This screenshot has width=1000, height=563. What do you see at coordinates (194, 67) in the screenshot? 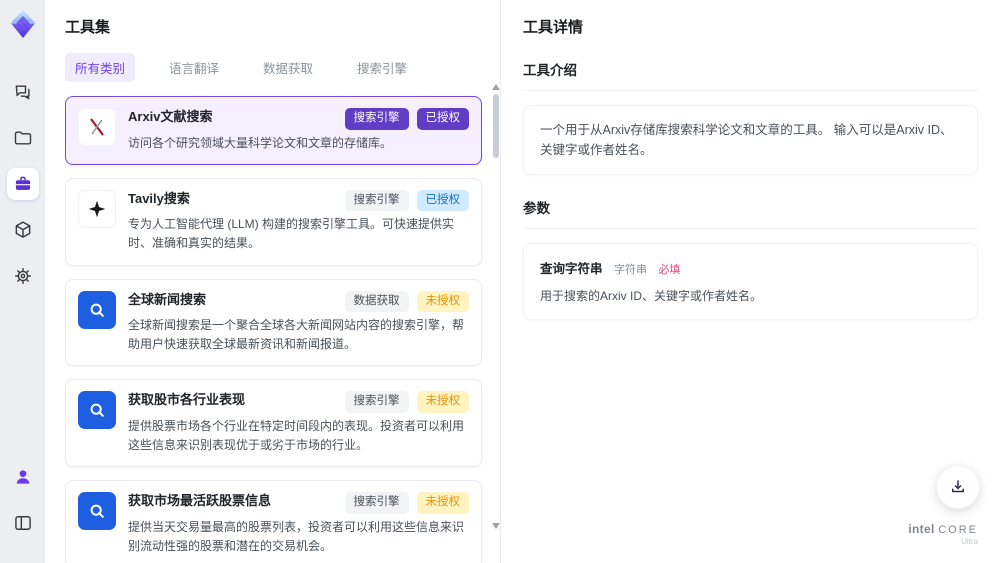
I see `tab-language-translation: 语言翻译` at bounding box center [194, 67].